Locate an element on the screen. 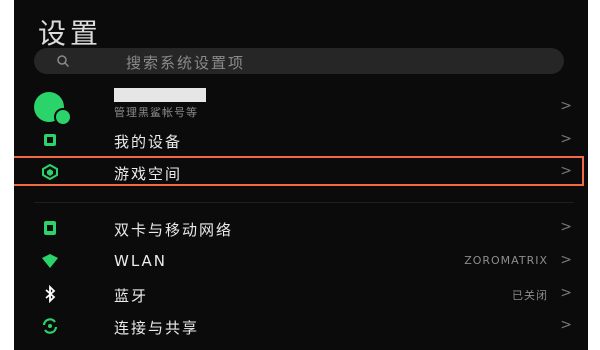 The height and width of the screenshot is (350, 600). settings-item-game-space: 游戏空间 > is located at coordinates (301, 172).